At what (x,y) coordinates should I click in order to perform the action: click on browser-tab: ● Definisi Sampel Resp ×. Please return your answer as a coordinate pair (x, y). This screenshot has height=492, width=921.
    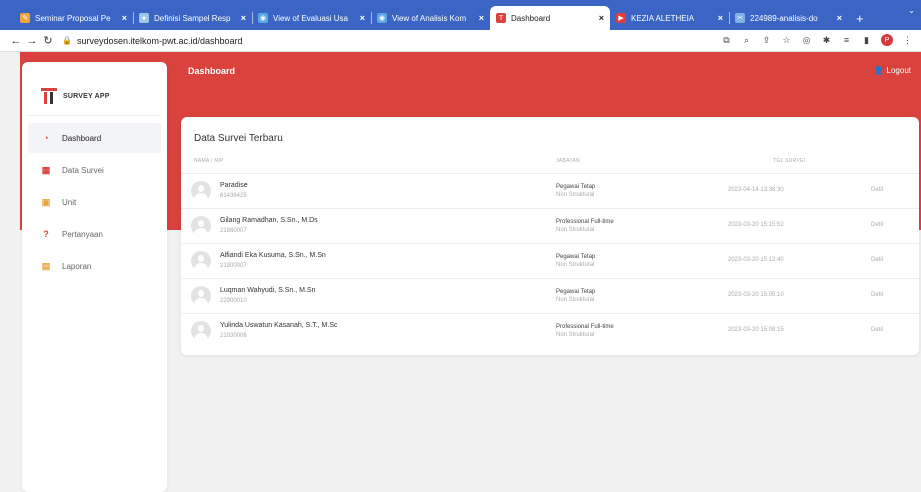
    Looking at the image, I should click on (192, 18).